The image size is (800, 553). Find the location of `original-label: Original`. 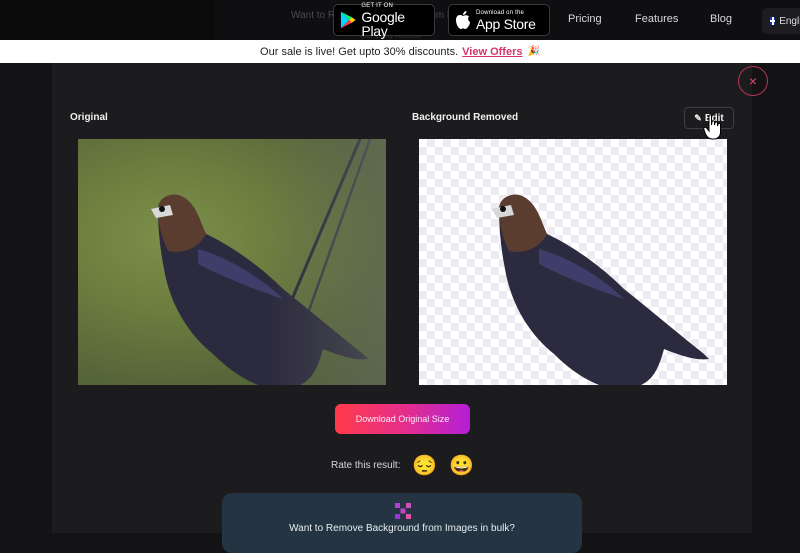

original-label: Original is located at coordinates (89, 117).